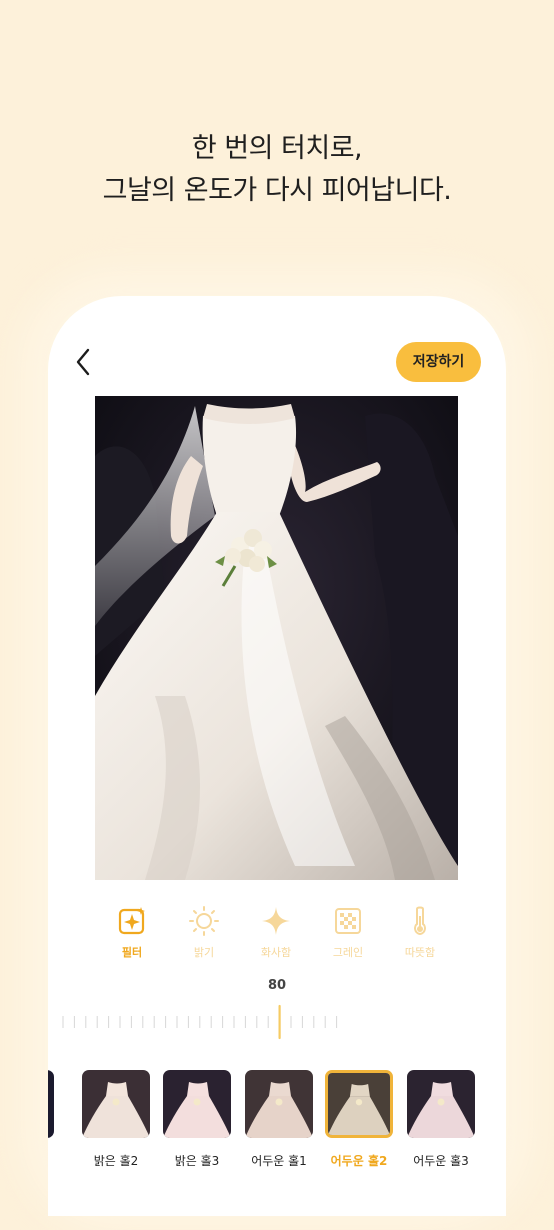  I want to click on thermometer-icon, so click(420, 921).